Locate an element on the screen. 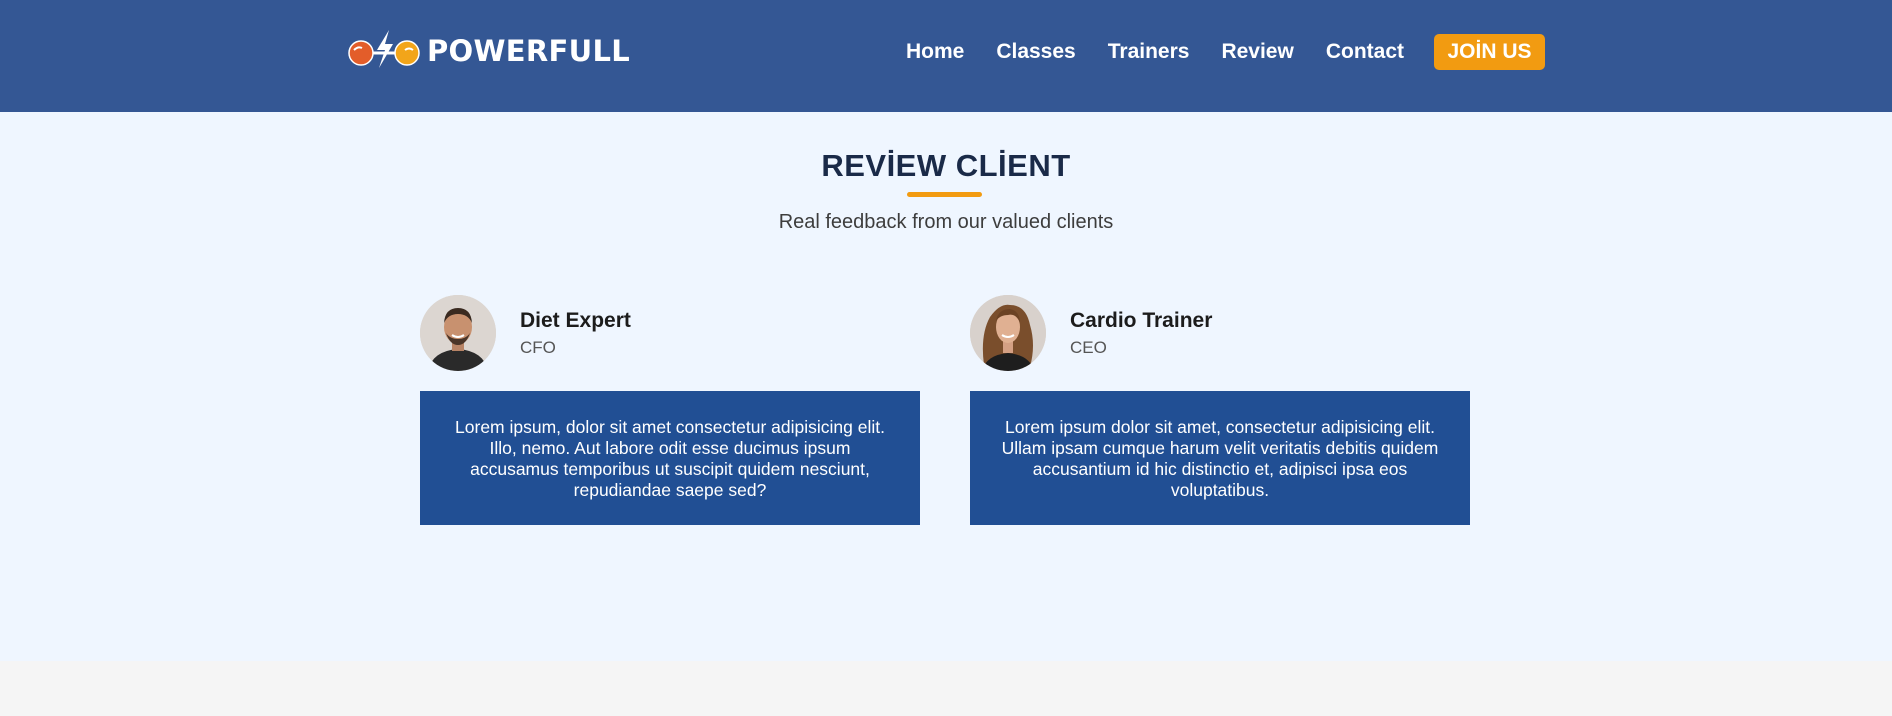 The height and width of the screenshot is (716, 1892). reviewer: Cardio Trainer CEO is located at coordinates (1220, 333).